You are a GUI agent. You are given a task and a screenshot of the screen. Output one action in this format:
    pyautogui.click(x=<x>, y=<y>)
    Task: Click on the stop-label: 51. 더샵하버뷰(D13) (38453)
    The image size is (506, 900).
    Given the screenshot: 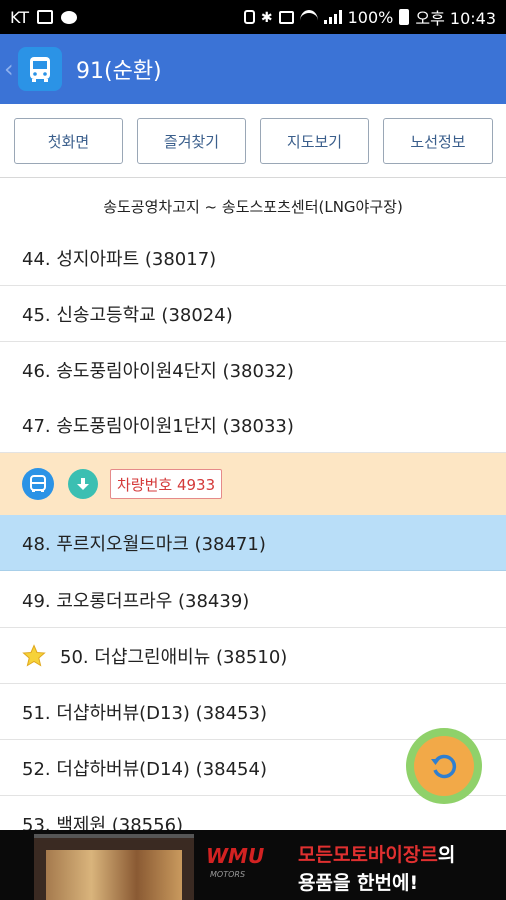 What is the action you would take?
    pyautogui.click(x=144, y=713)
    